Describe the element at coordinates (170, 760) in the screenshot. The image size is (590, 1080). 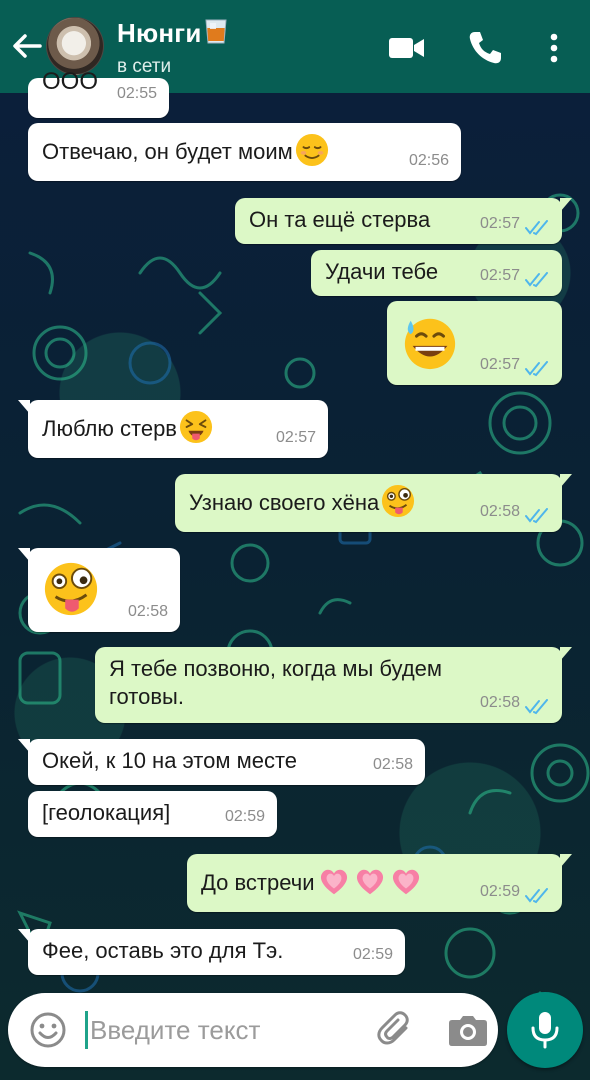
I see `message-text: Окей, к 10 на этом месте` at that location.